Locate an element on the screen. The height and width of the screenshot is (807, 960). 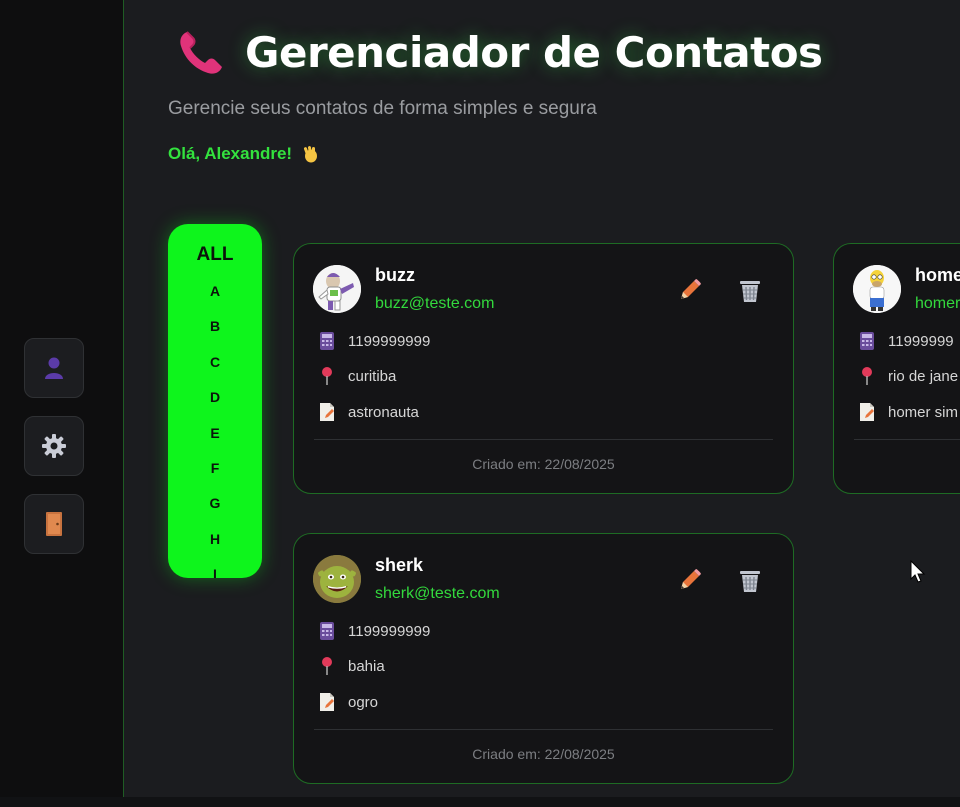
filter-all: ALL is located at coordinates (215, 255).